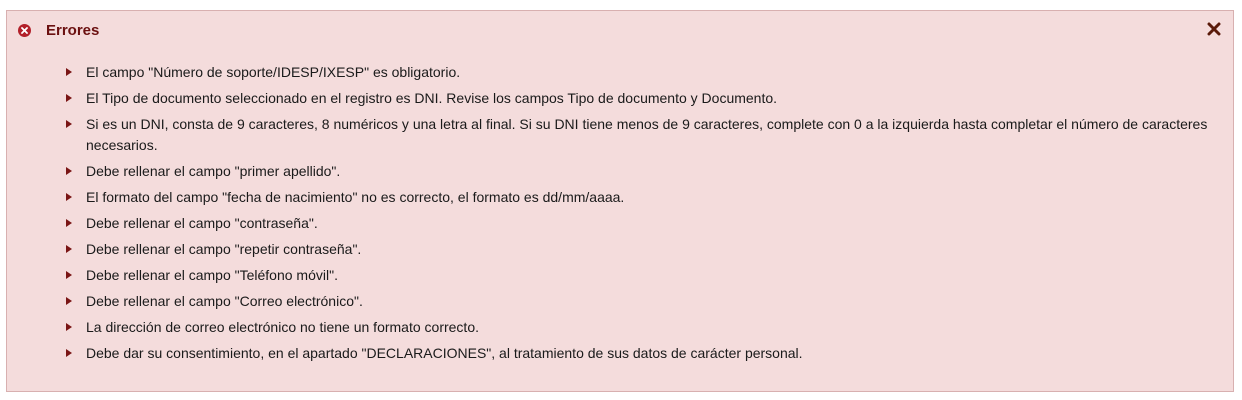 This screenshot has height=400, width=1242. I want to click on error-item: Debe rellenar el campo "Teléfono móvil"., so click(620, 275).